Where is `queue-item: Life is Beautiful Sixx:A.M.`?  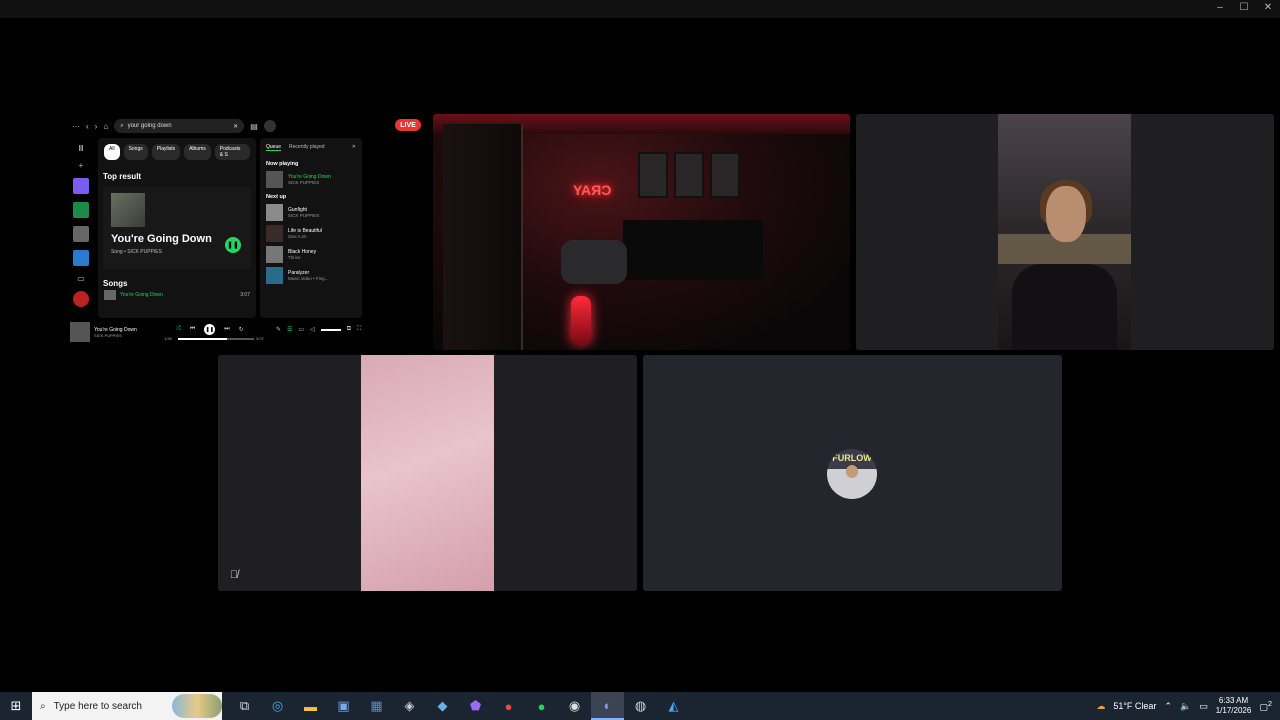
queue-item: Life is Beautiful Sixx:A.M. is located at coordinates (311, 233).